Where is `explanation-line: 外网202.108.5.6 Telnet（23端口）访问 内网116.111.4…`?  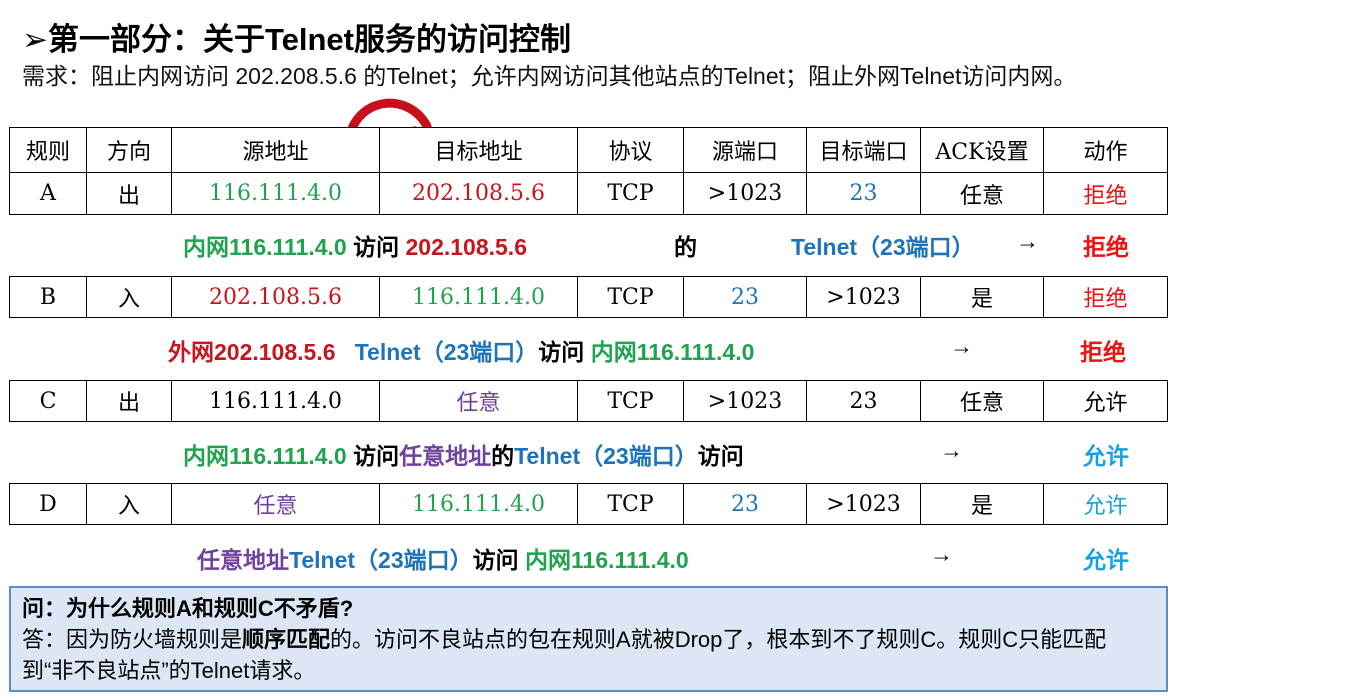
explanation-line: 外网202.108.5.6 Telnet（23端口）访问 内网116.111.4… is located at coordinates (461, 350).